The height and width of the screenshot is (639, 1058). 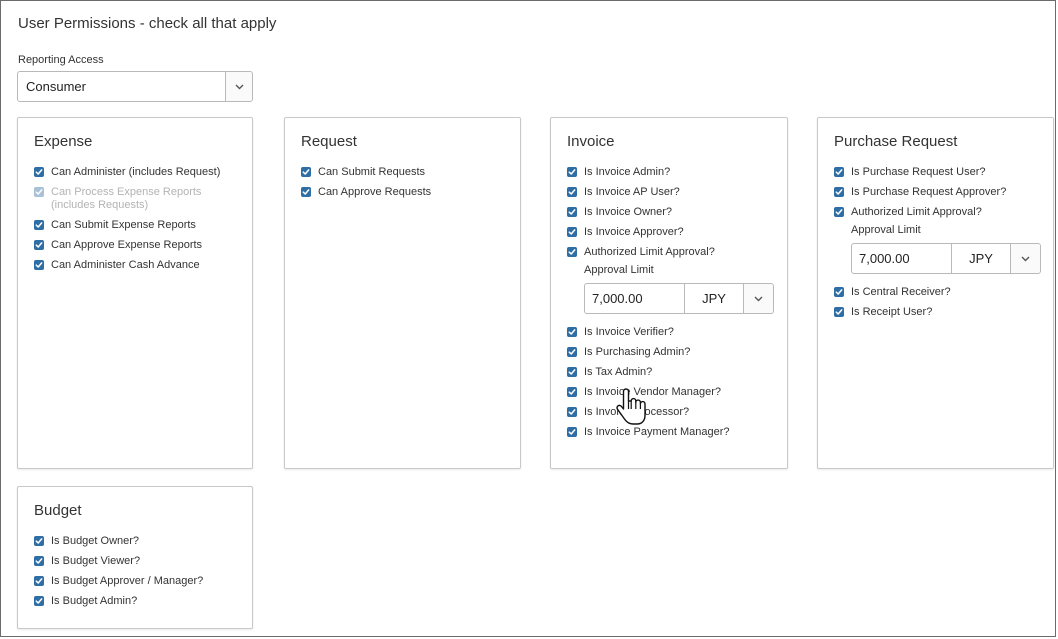 I want to click on checkbox-is-invoice-payment-manager: Is Invoice Payment Manager?, so click(x=673, y=432).